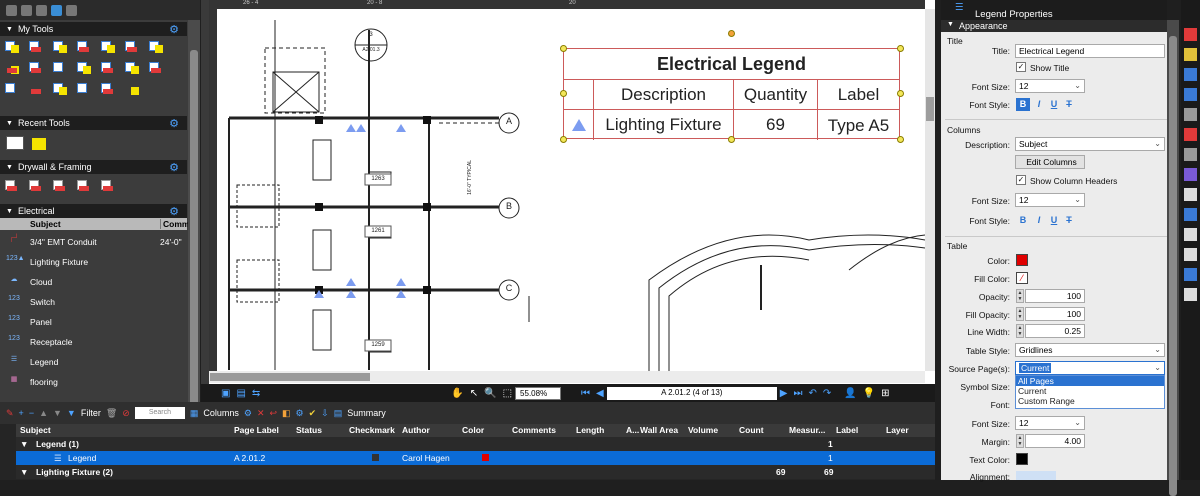 The height and width of the screenshot is (496, 1200). I want to click on drawing-horizontal-scrollbar, so click(567, 377).